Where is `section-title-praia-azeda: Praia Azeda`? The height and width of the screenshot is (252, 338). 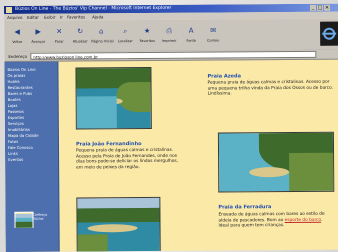
section-title-praia-azeda: Praia Azeda is located at coordinates (224, 76).